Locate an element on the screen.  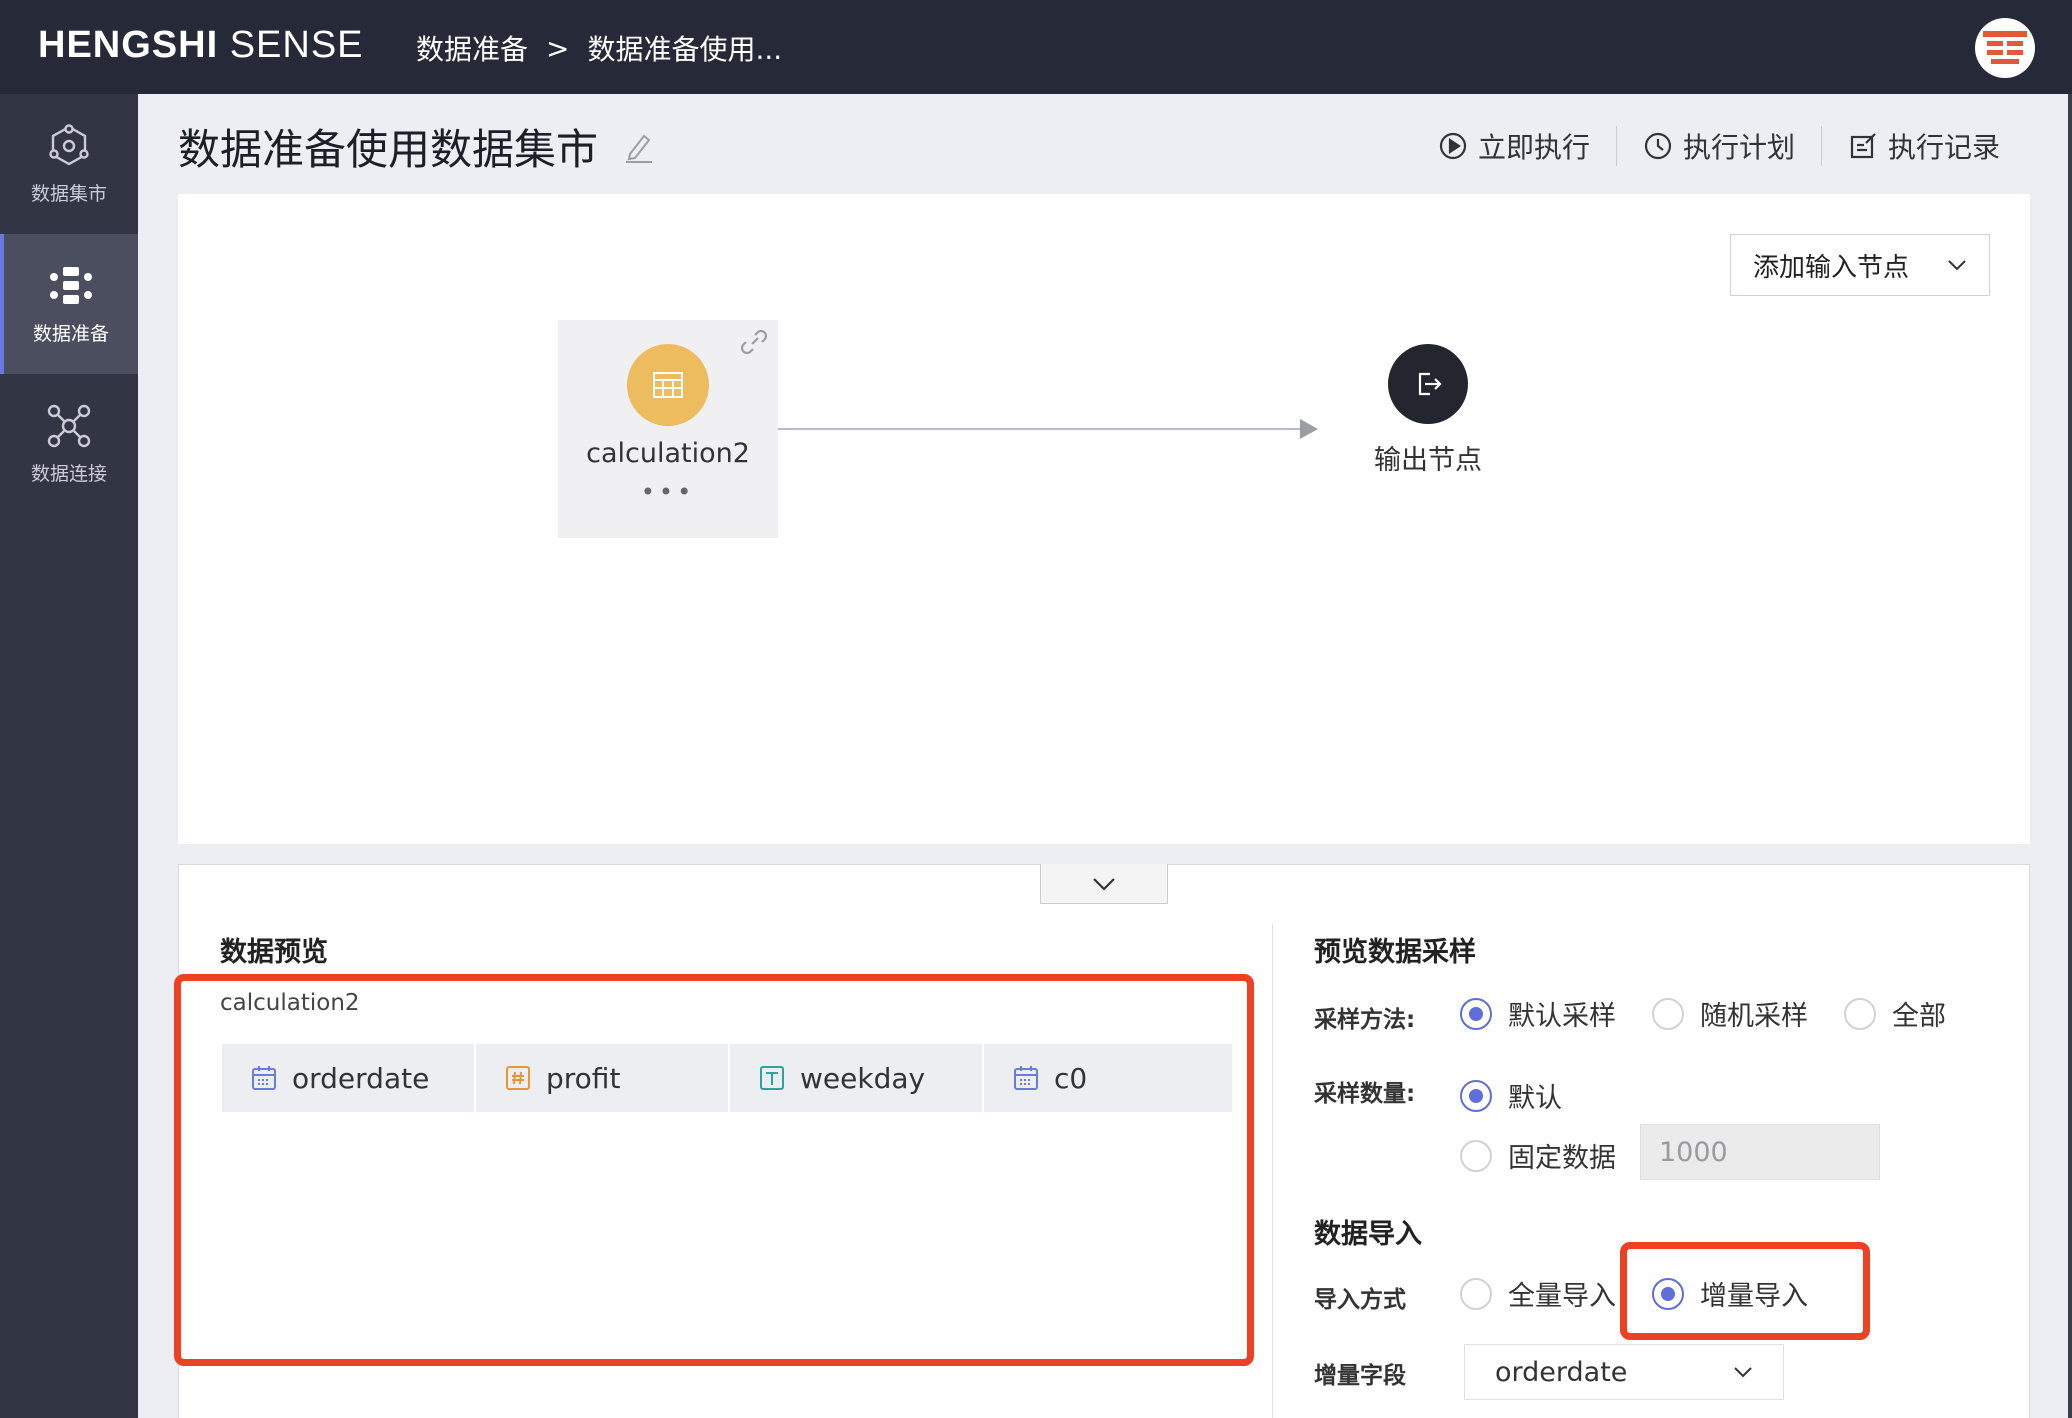
radio-count-default: 默认 is located at coordinates (1511, 1095).